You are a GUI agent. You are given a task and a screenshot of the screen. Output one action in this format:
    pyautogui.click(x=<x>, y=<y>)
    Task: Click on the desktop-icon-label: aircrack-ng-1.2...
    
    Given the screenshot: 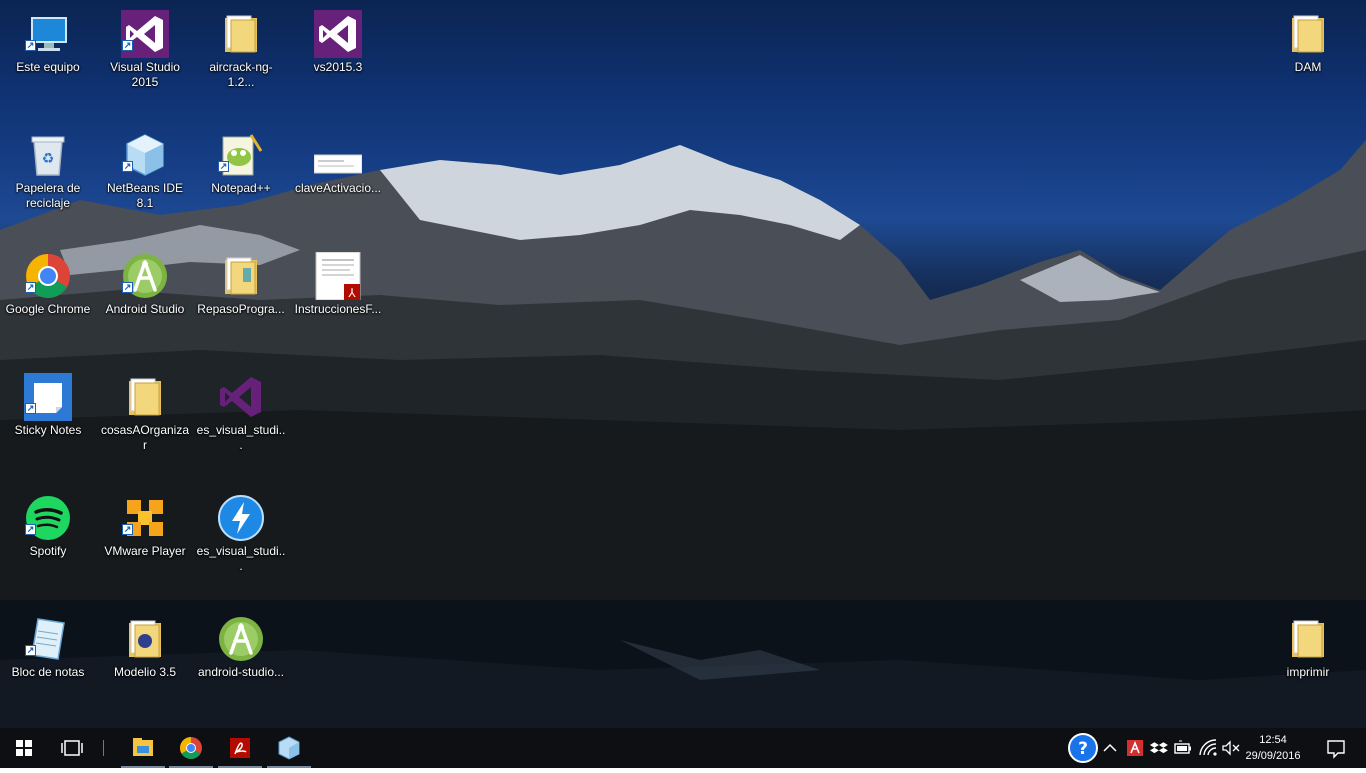 What is the action you would take?
    pyautogui.click(x=241, y=74)
    